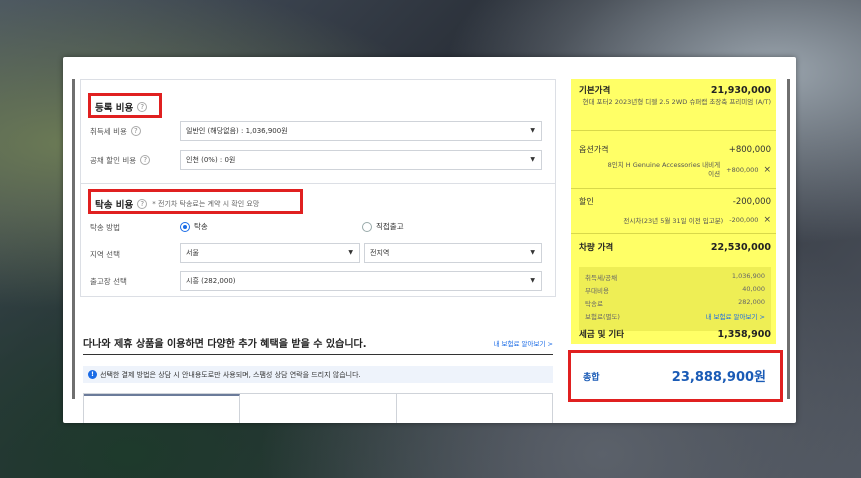 This screenshot has width=861, height=478. What do you see at coordinates (744, 334) in the screenshot?
I see `tax-value: 1,358,900` at bounding box center [744, 334].